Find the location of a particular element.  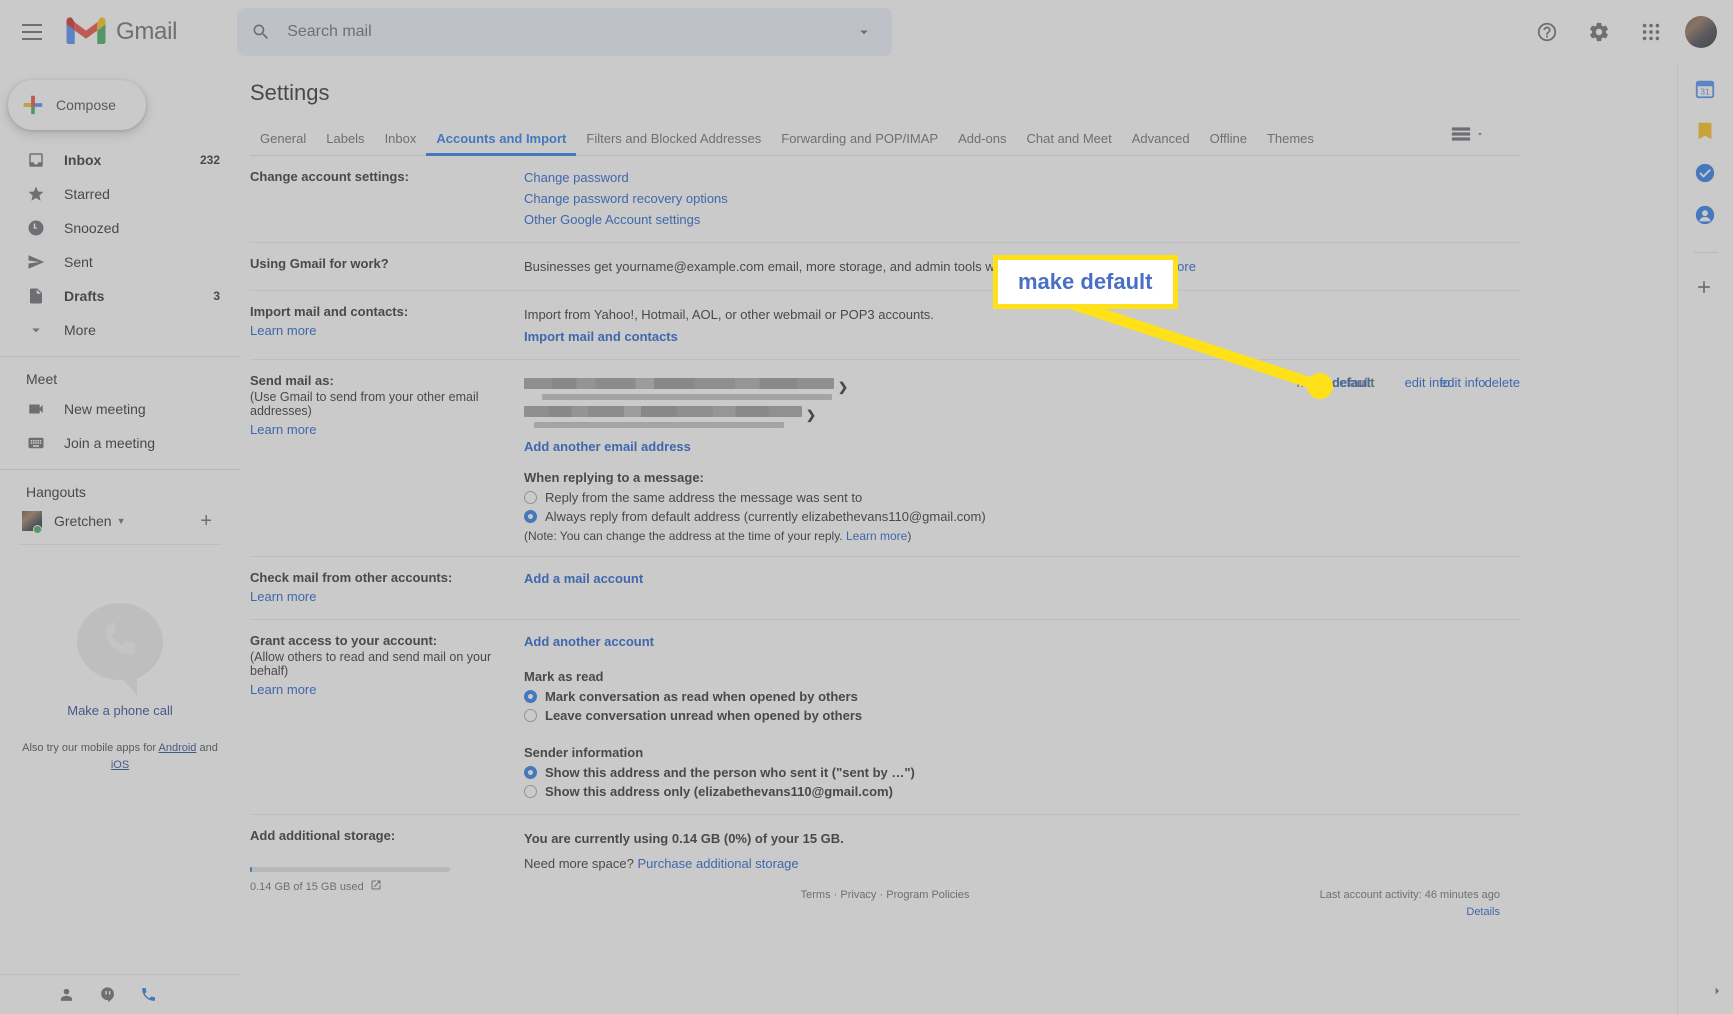

change-password-recovery-link: Change password recovery options is located at coordinates (626, 198).